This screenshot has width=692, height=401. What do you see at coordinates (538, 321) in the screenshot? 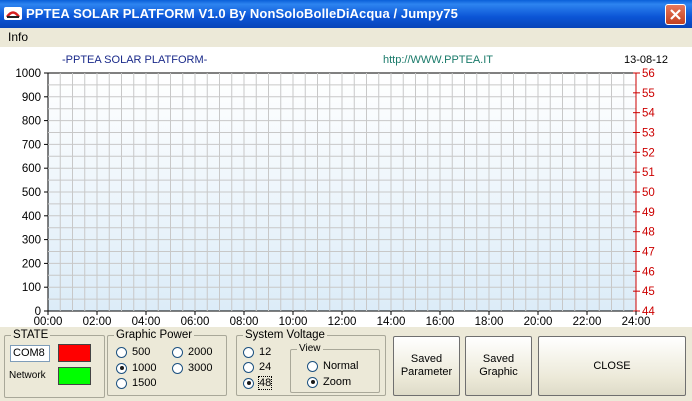
I see `x-tick-label: 20:00` at bounding box center [538, 321].